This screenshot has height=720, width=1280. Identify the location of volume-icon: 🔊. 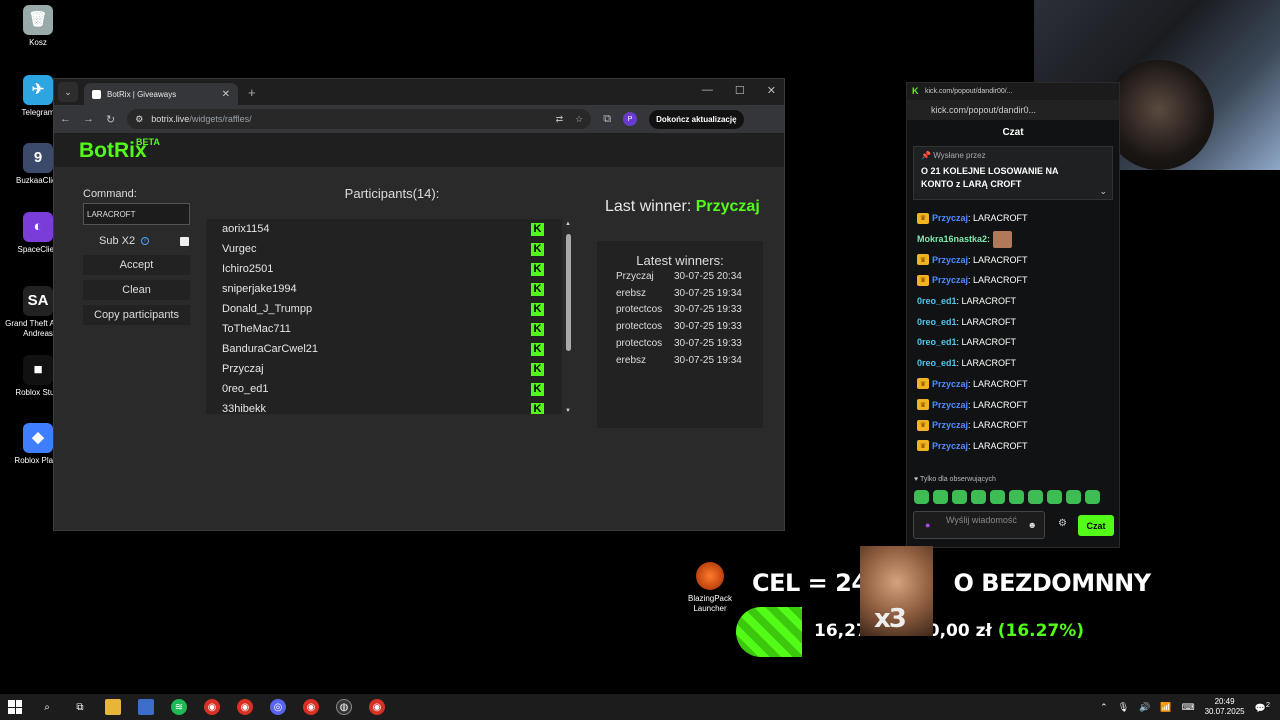
(1144, 707).